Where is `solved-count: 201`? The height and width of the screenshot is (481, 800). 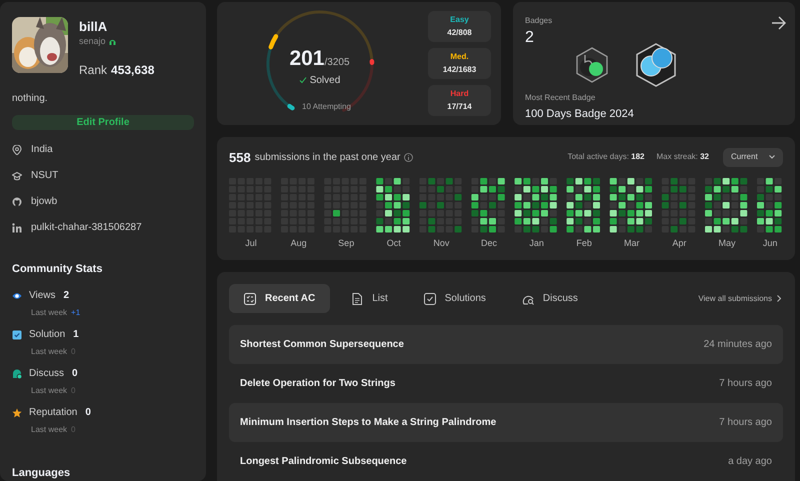
solved-count: 201 is located at coordinates (306, 58).